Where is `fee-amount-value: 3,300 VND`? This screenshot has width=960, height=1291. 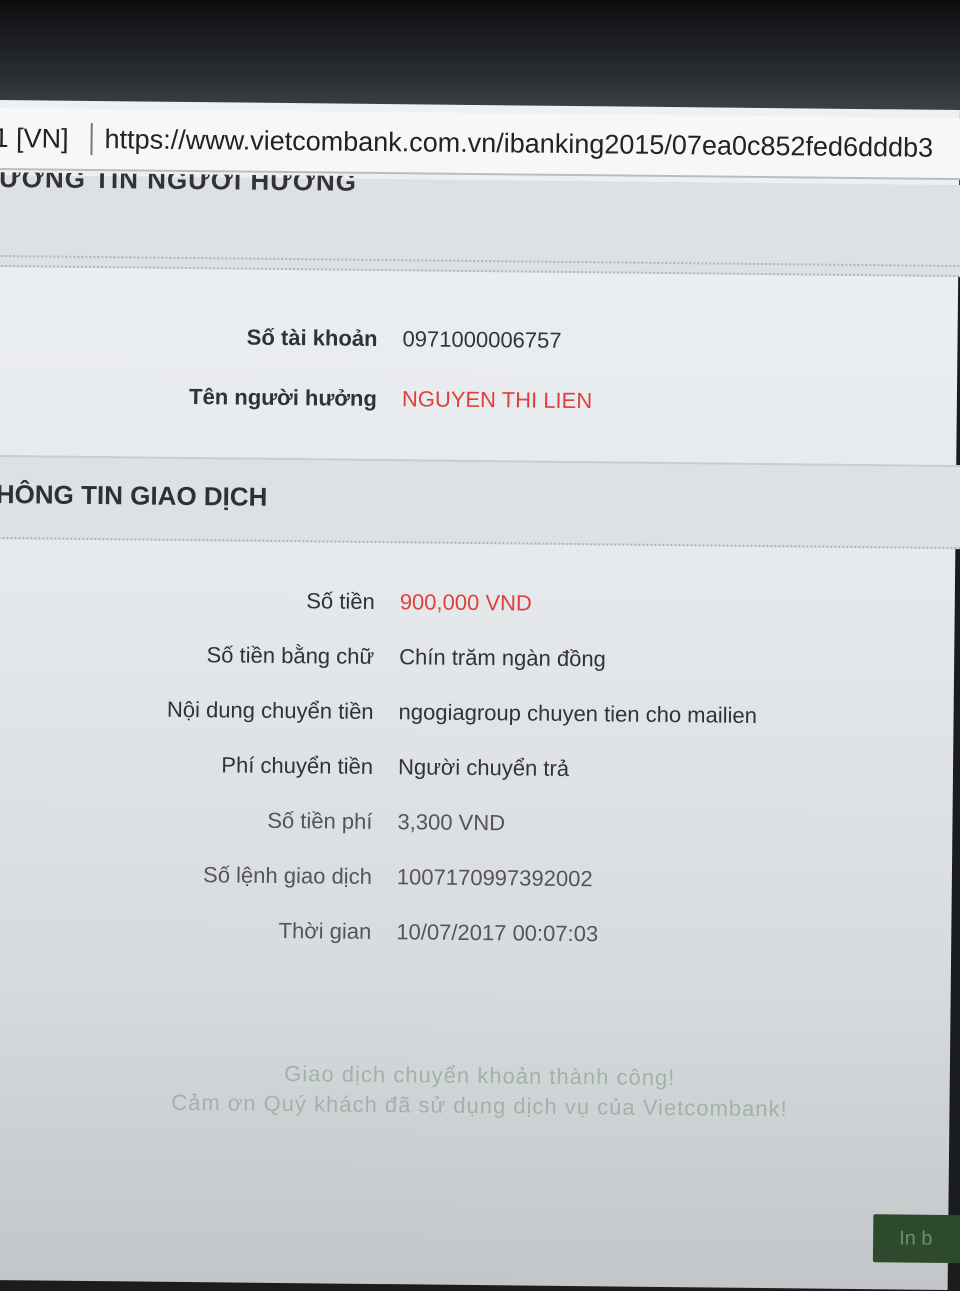
fee-amount-value: 3,300 VND is located at coordinates (451, 822).